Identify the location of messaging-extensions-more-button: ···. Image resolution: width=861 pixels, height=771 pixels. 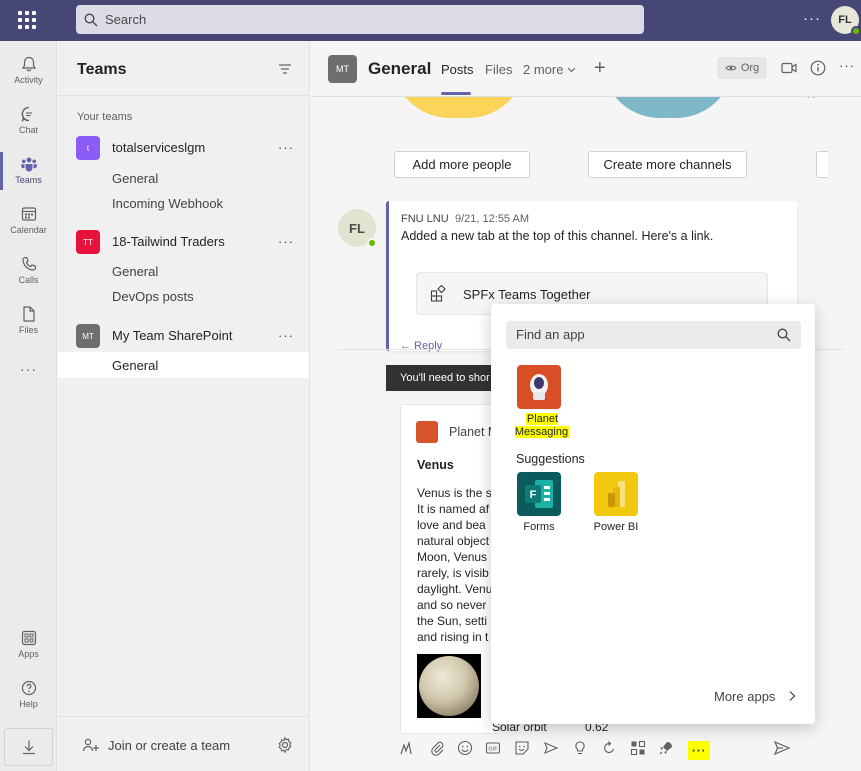
(699, 750).